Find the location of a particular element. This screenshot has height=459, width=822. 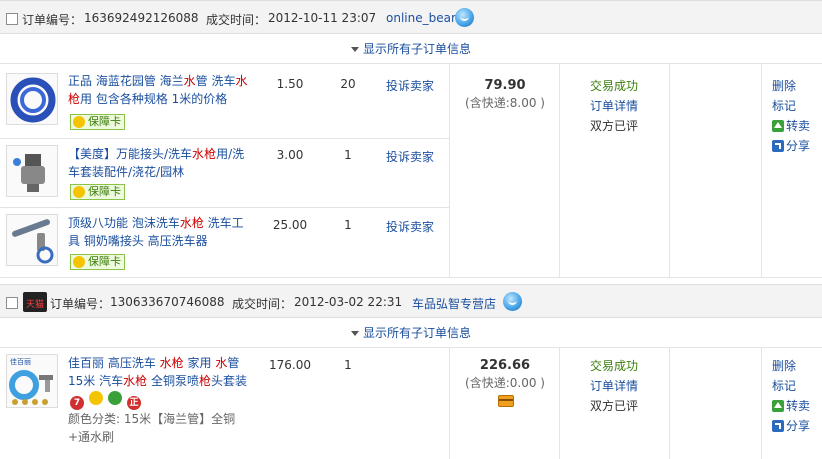

service-badges: 7正 is located at coordinates (108, 400).